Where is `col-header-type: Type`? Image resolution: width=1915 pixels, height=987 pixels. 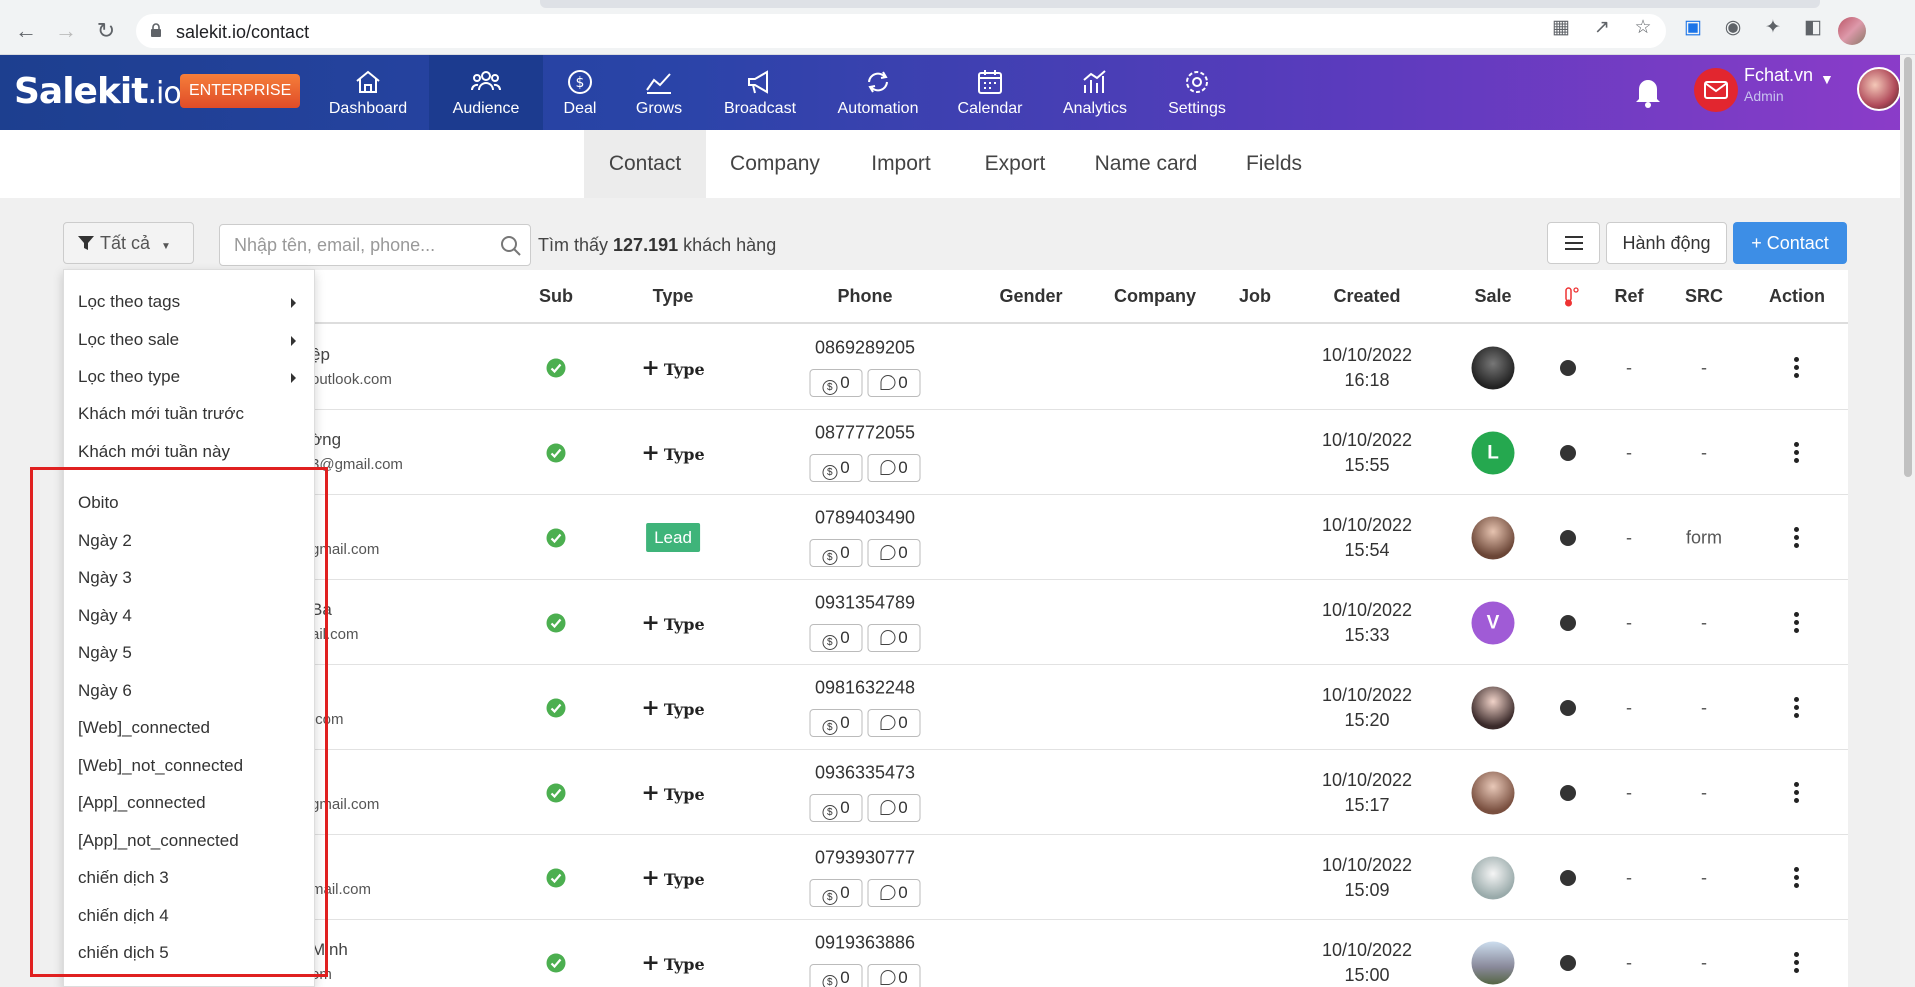 col-header-type: Type is located at coordinates (673, 296).